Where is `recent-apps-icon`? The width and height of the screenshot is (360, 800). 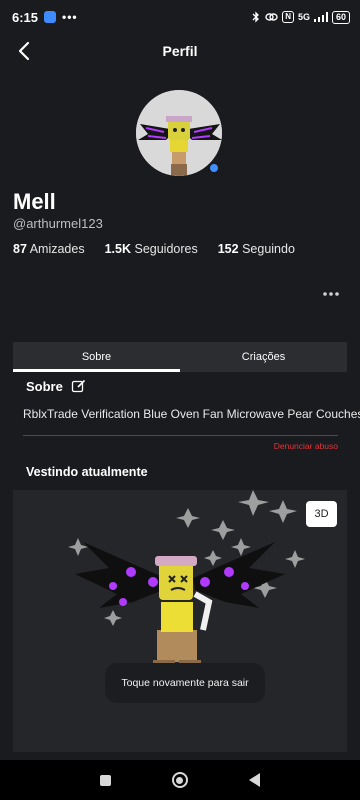 recent-apps-icon is located at coordinates (106, 780).